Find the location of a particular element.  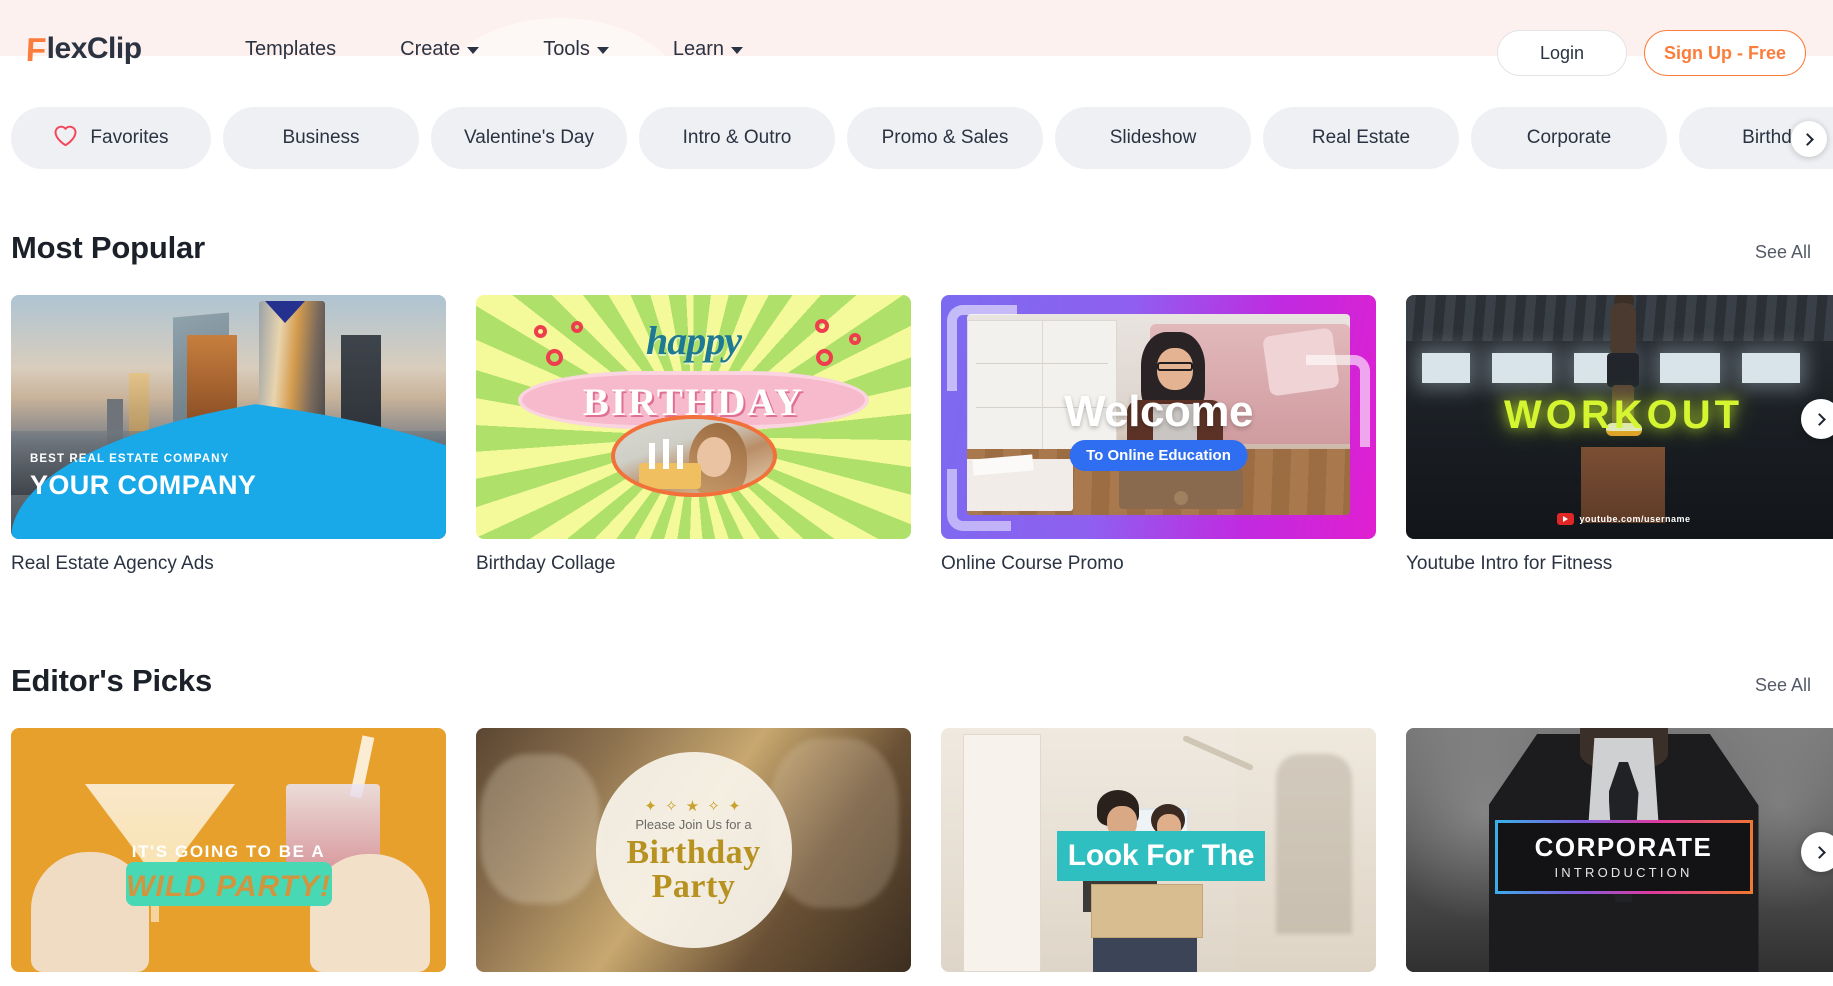

thumb-photo-oval is located at coordinates (693, 456).